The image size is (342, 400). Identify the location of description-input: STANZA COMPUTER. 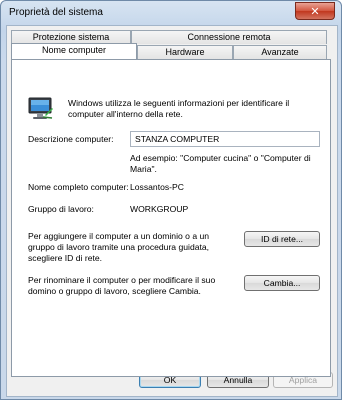
(225, 139).